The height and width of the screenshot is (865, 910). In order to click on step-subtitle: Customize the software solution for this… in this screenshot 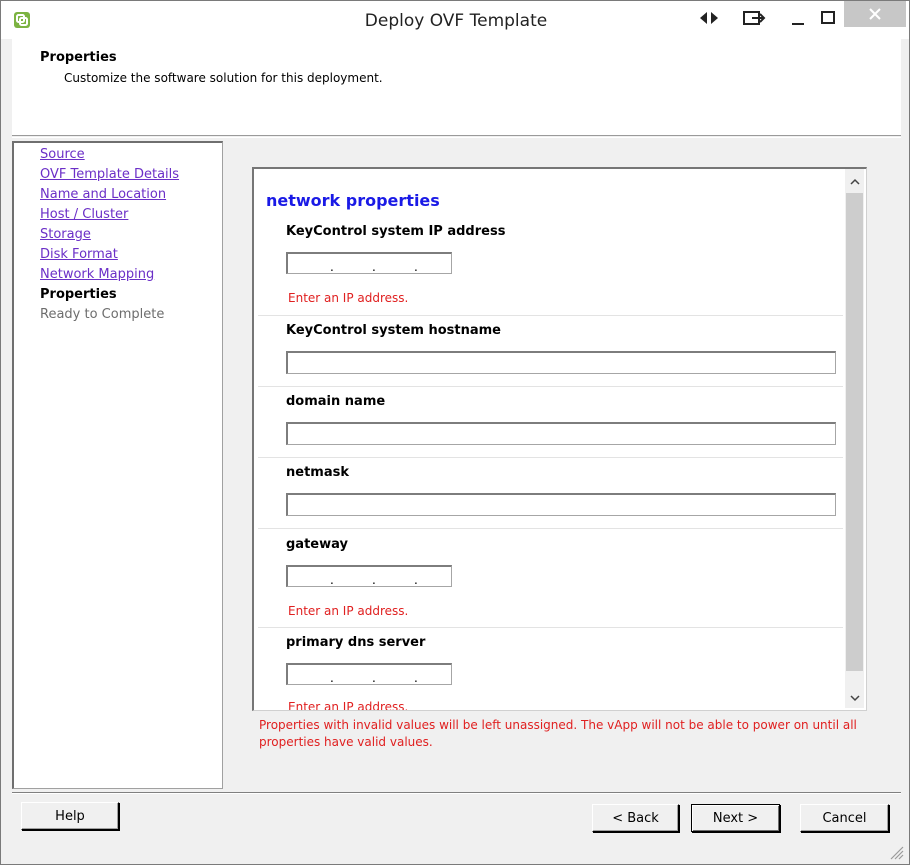, I will do `click(223, 78)`.